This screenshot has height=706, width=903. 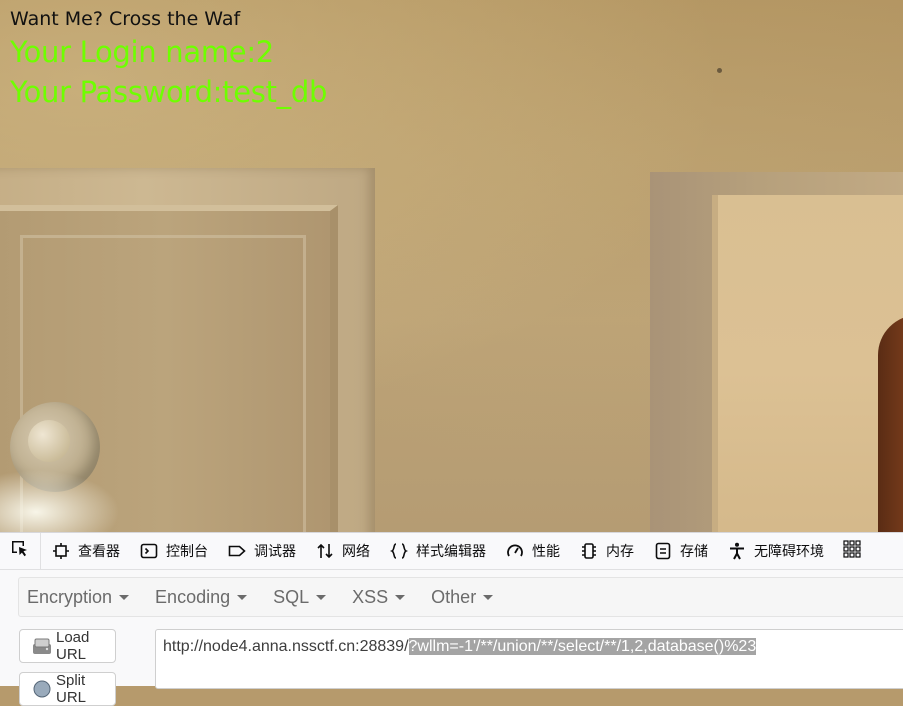 I want to click on tab-network: 网络, so click(x=342, y=551).